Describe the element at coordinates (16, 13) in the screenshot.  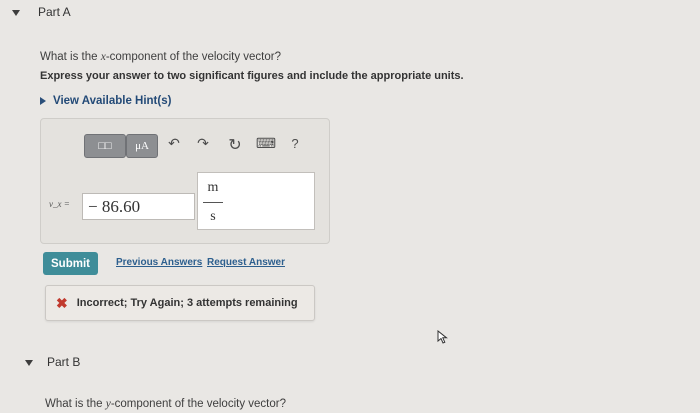
I see `collapse-part-a-icon` at that location.